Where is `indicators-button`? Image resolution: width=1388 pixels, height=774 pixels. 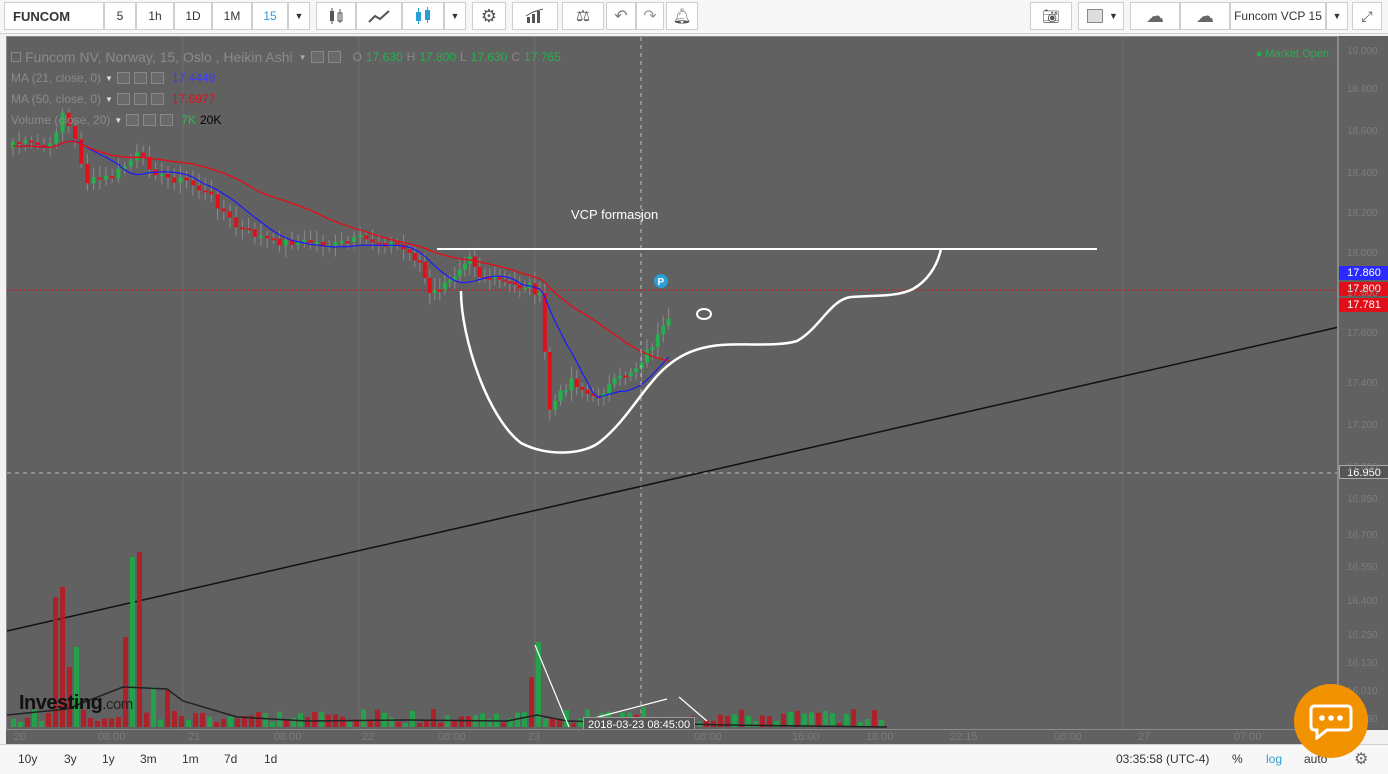
indicators-button is located at coordinates (535, 16).